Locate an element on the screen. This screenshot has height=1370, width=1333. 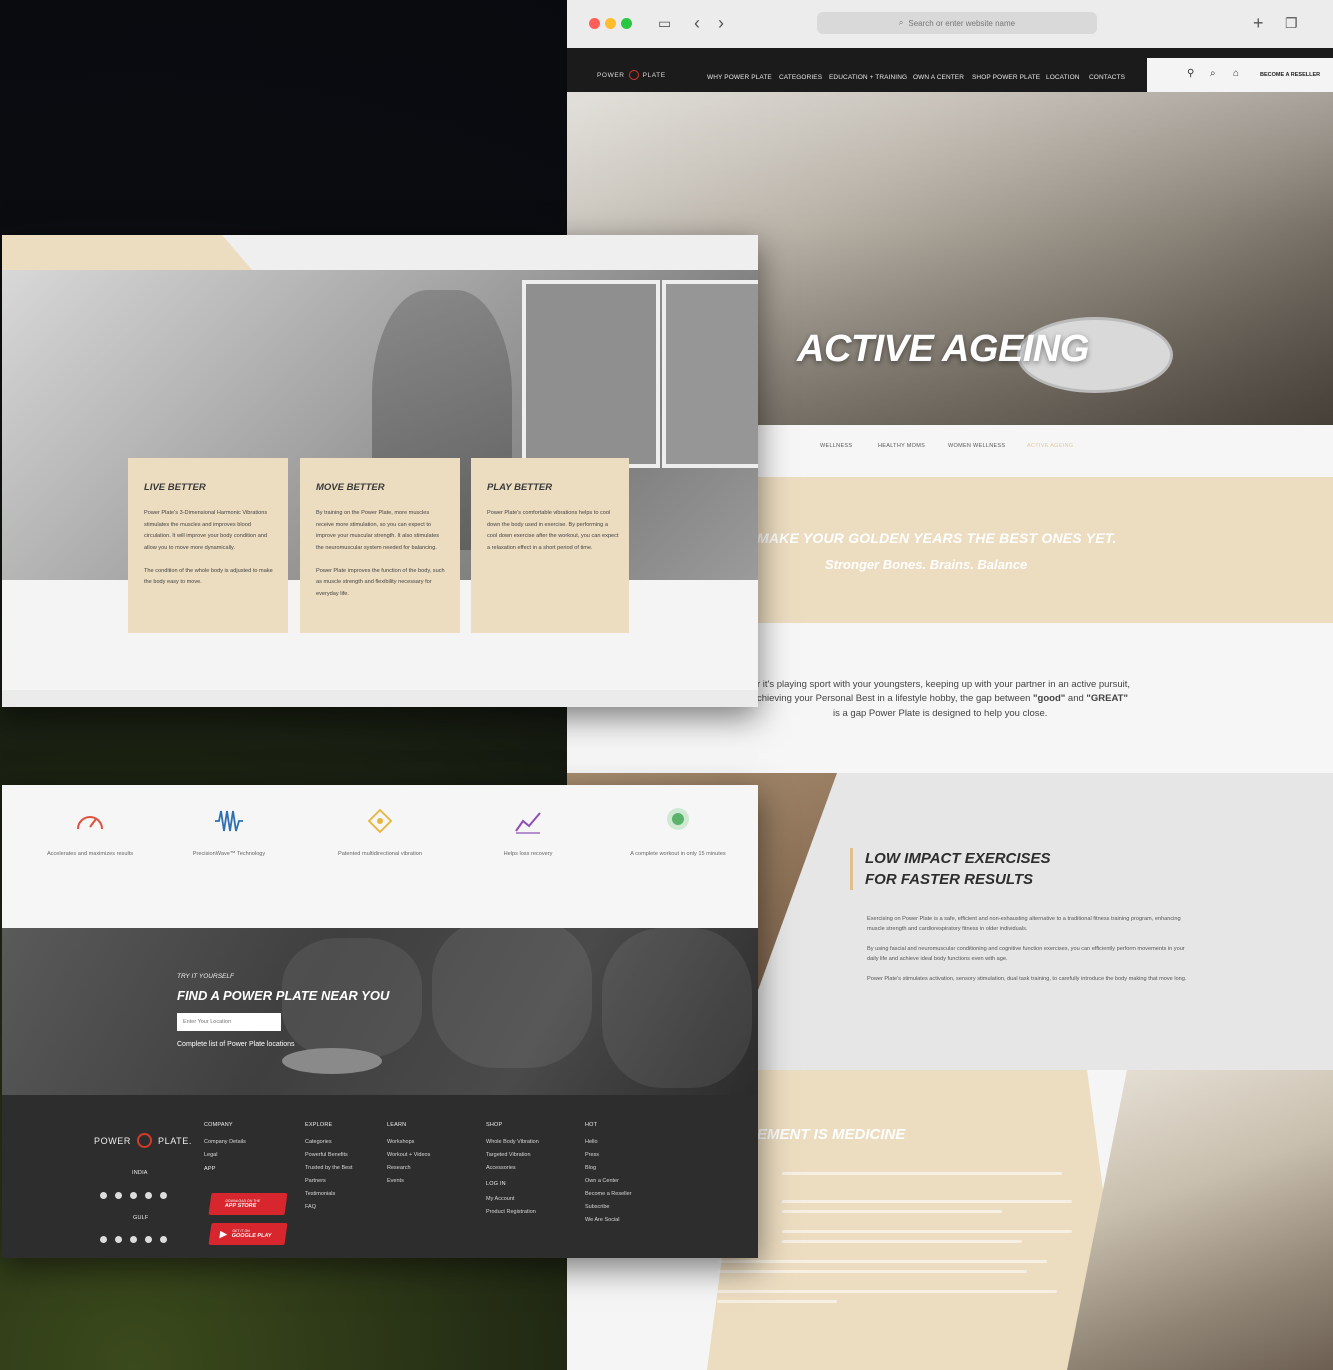
footer-logo: POWER PLATE. is located at coordinates (143, 1140).